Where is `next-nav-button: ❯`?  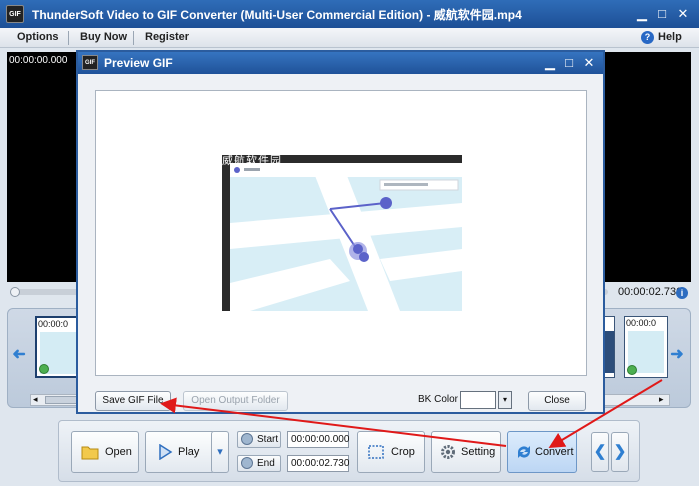 next-nav-button: ❯ is located at coordinates (620, 452).